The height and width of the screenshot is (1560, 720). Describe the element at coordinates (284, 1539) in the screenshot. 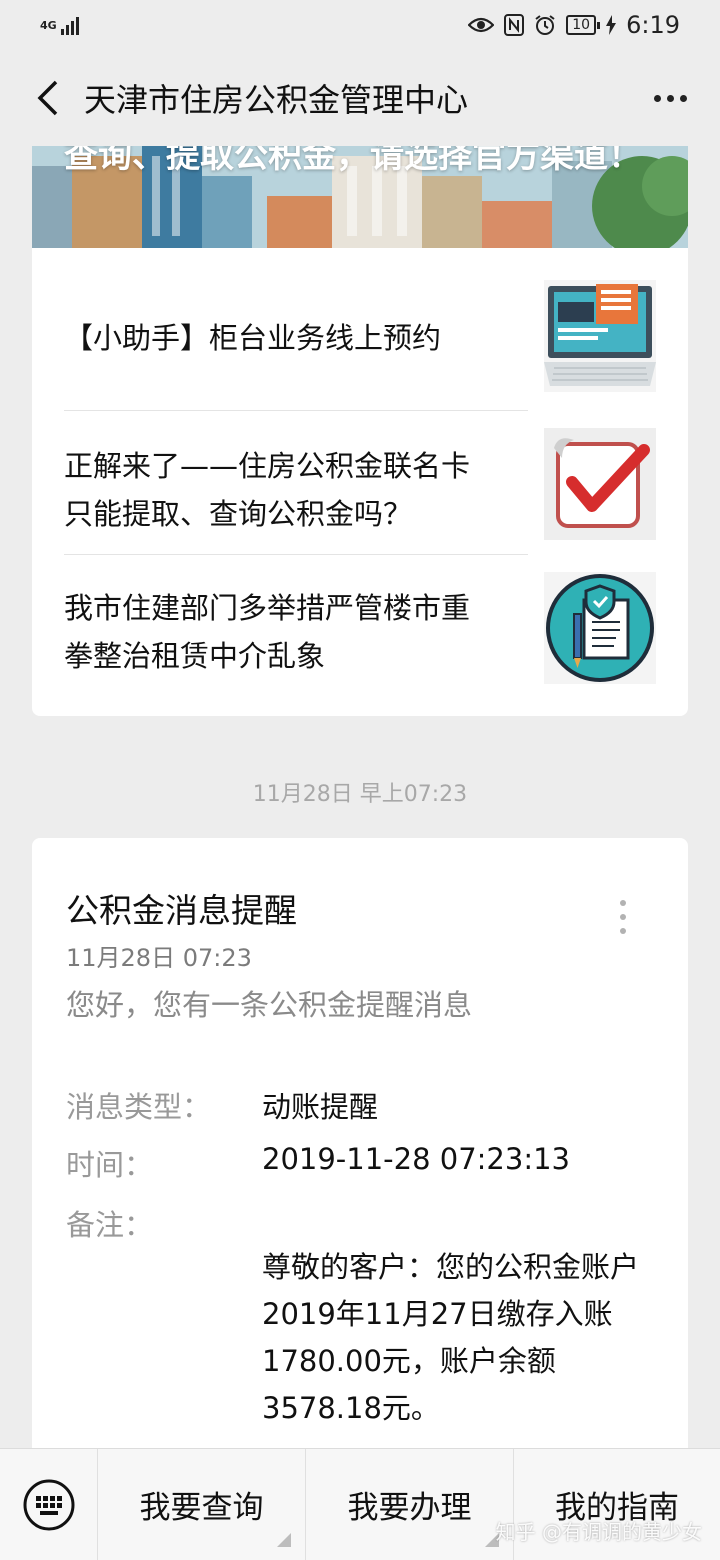

I see `submenu-indicator-icon` at that location.